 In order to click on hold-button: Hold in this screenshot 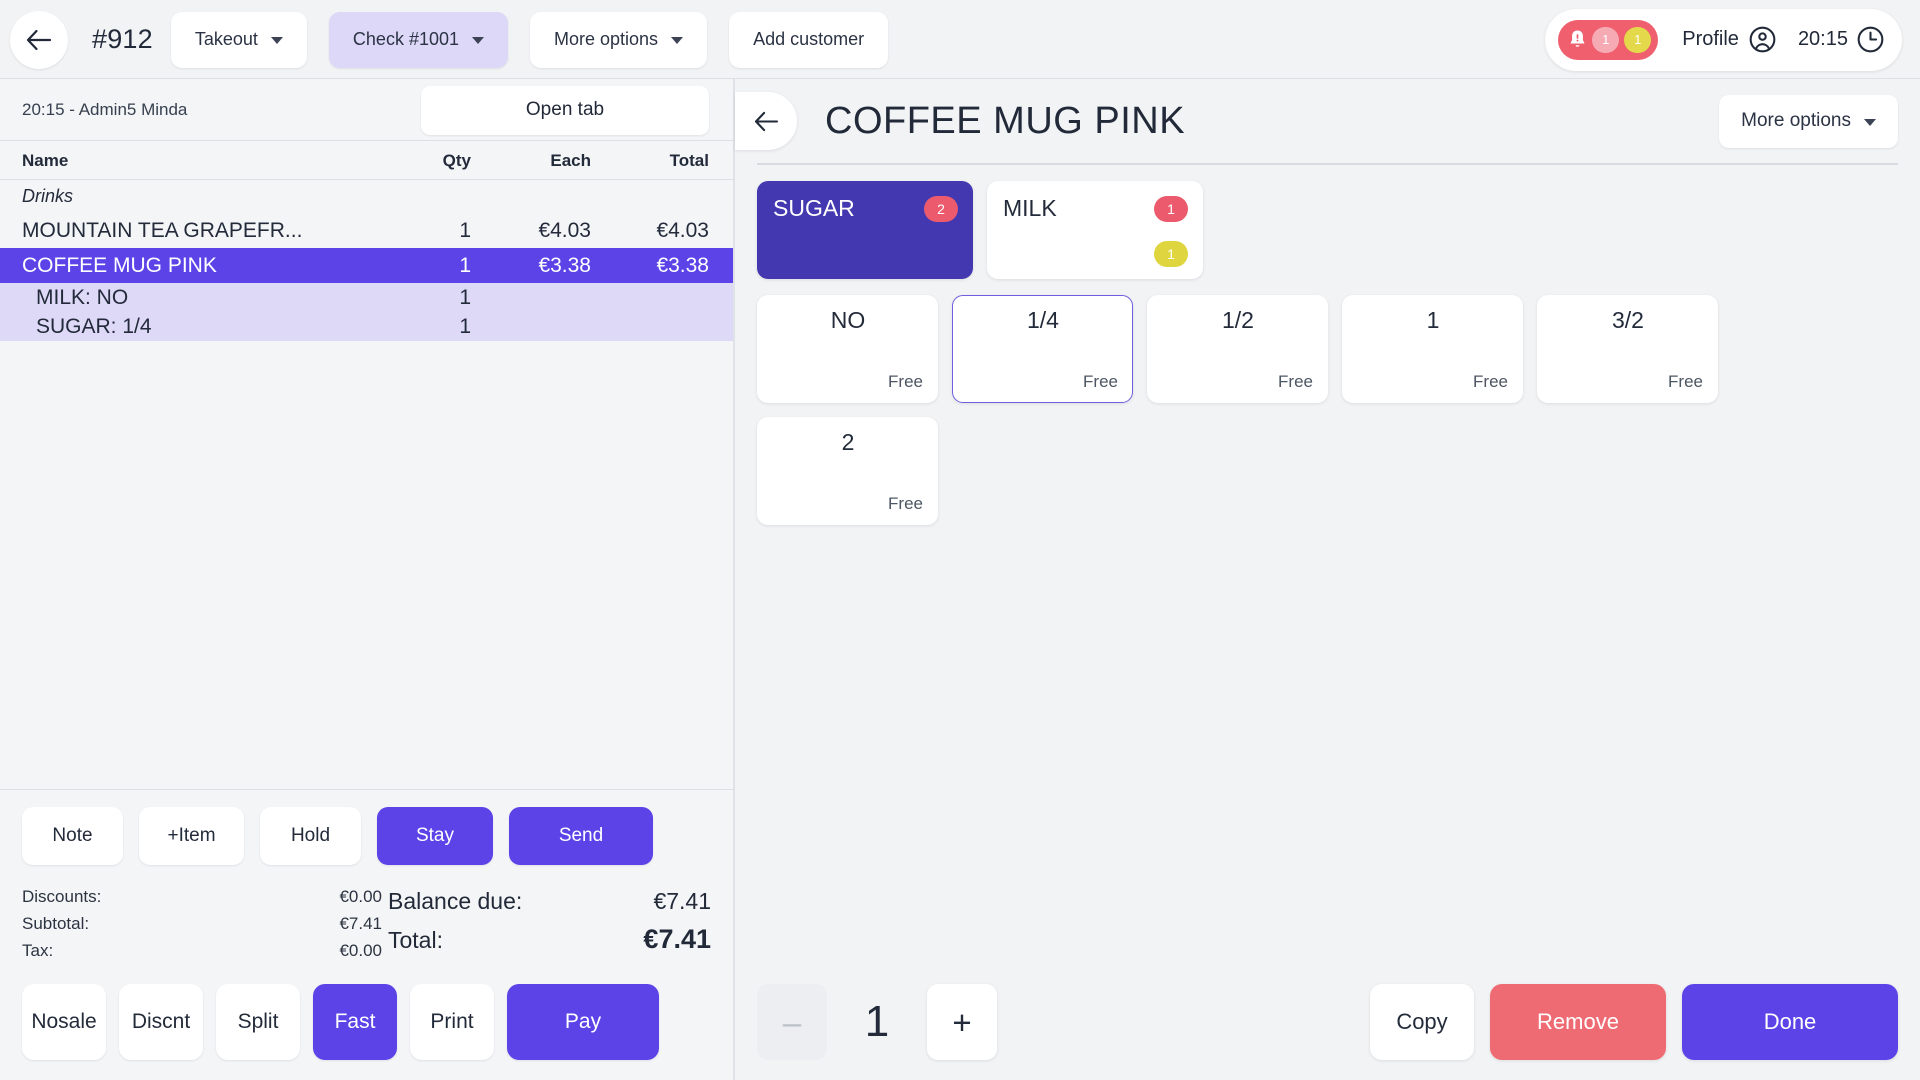, I will do `click(310, 836)`.